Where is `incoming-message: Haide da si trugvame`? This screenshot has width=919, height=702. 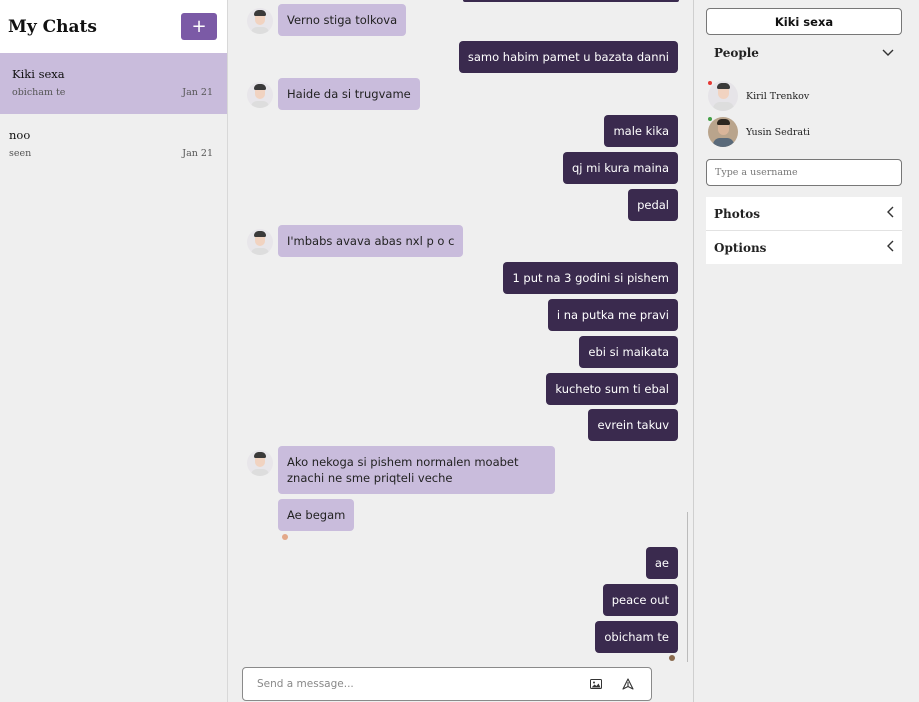 incoming-message: Haide da si trugvame is located at coordinates (349, 94).